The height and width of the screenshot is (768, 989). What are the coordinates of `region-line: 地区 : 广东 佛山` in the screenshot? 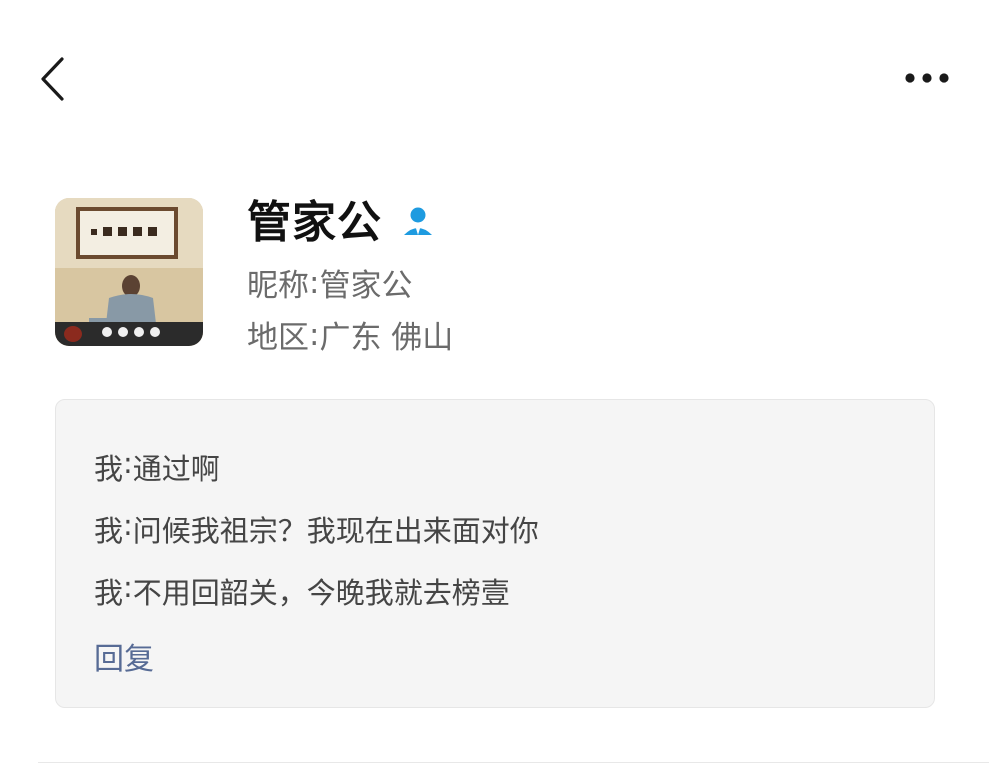 It's located at (350, 334).